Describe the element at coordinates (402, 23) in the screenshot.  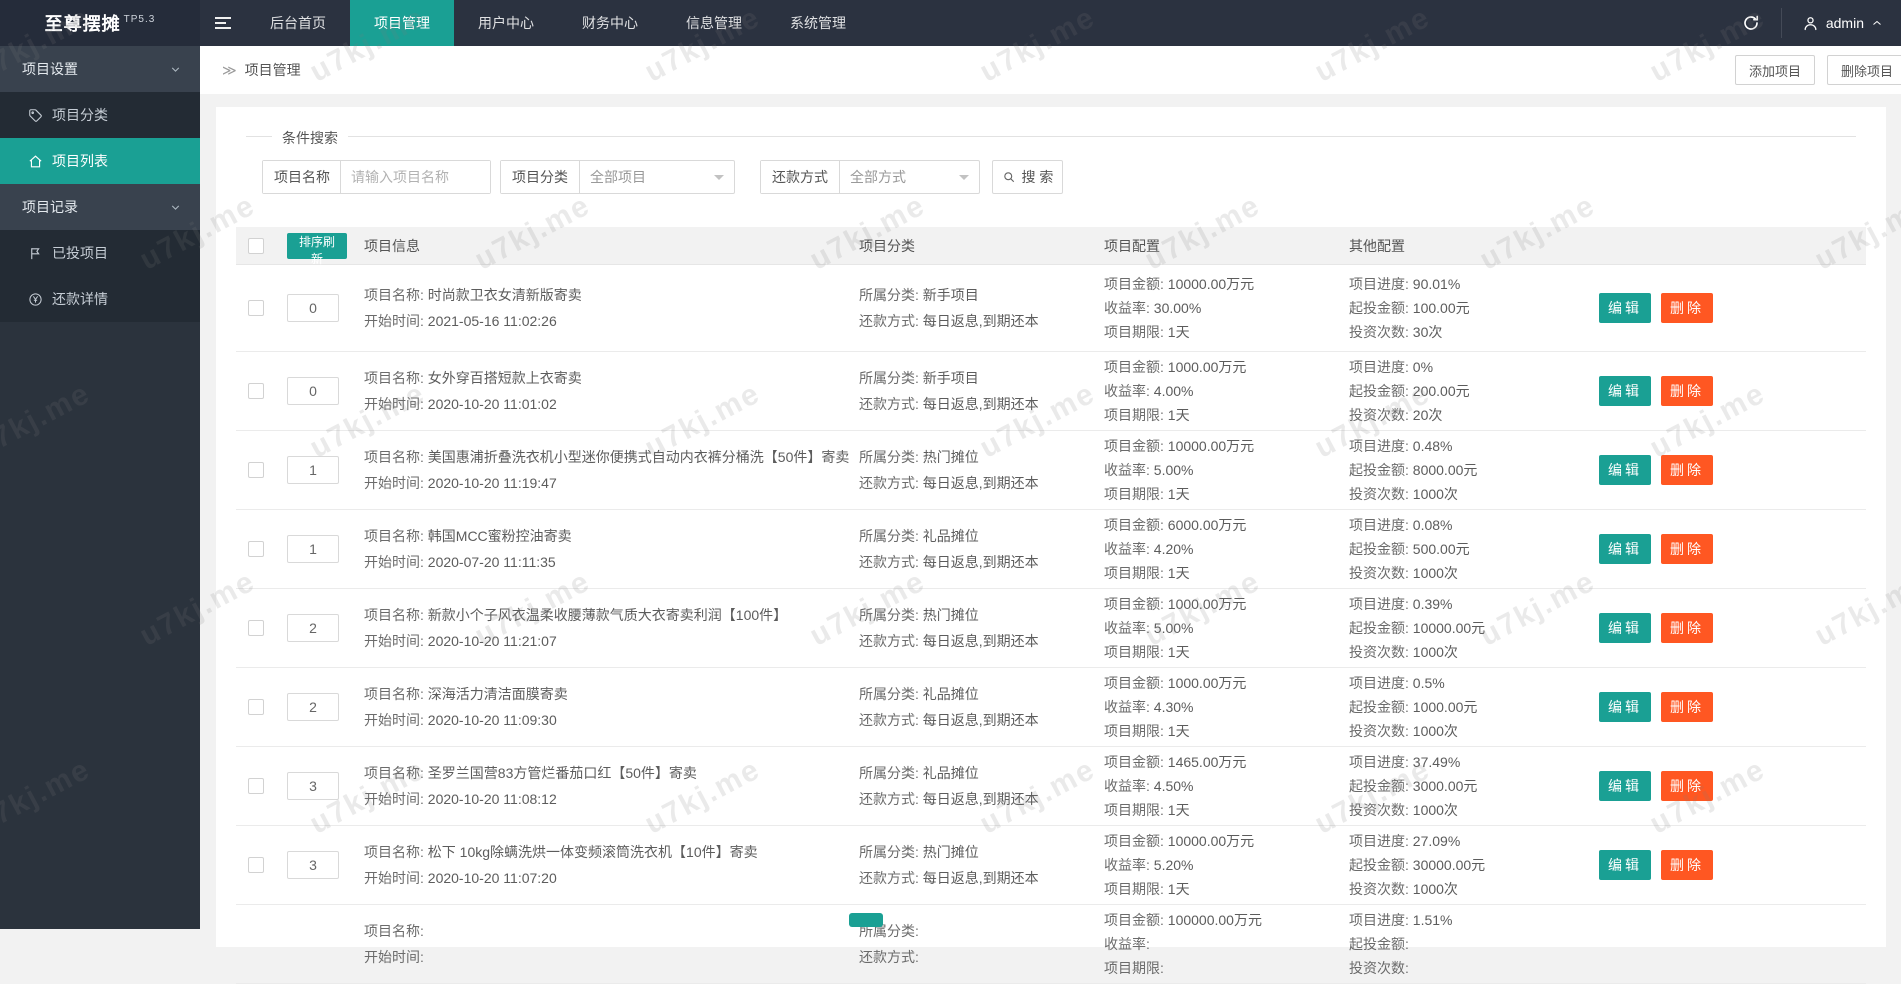
I see `nav-item: 项目管理` at that location.